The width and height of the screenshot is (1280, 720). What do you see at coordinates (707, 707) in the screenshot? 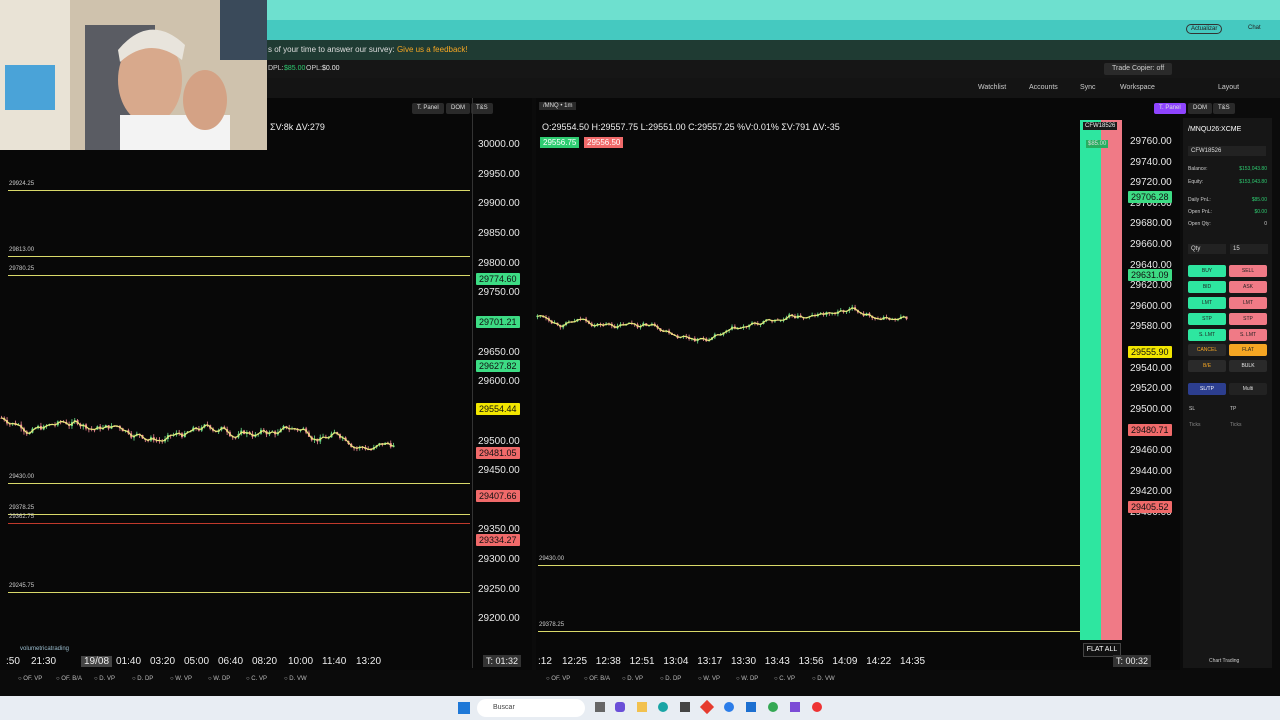
I see `app-icon` at bounding box center [707, 707].